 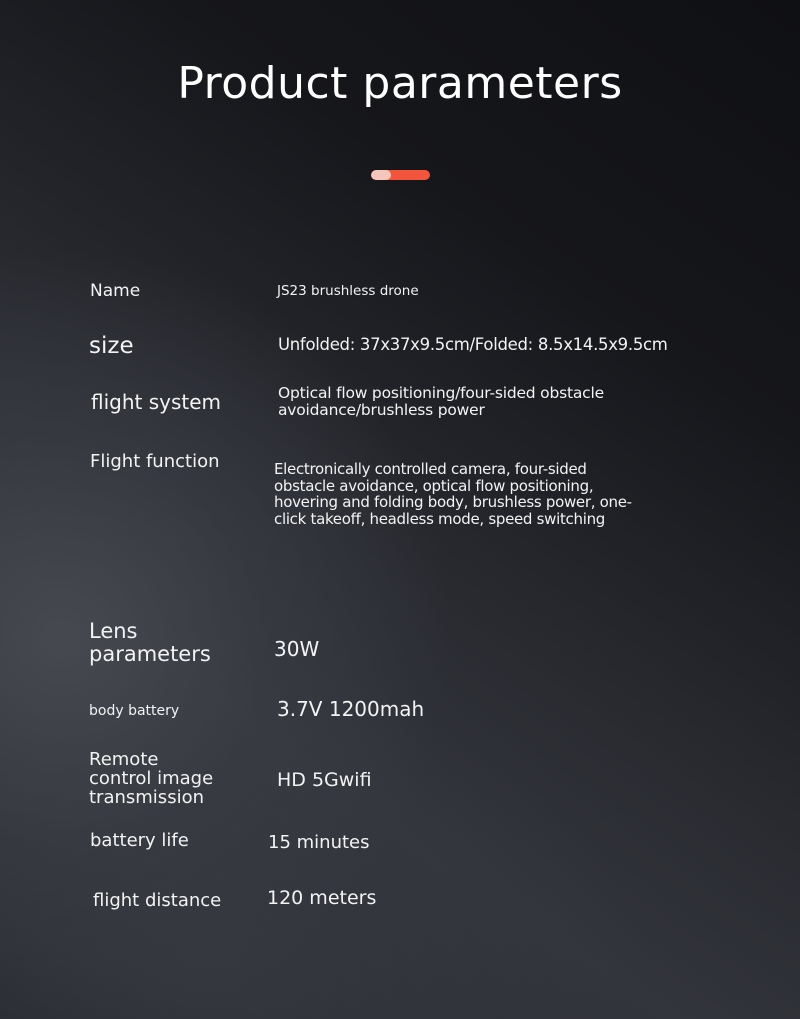 What do you see at coordinates (139, 840) in the screenshot?
I see `param-label: battery life` at bounding box center [139, 840].